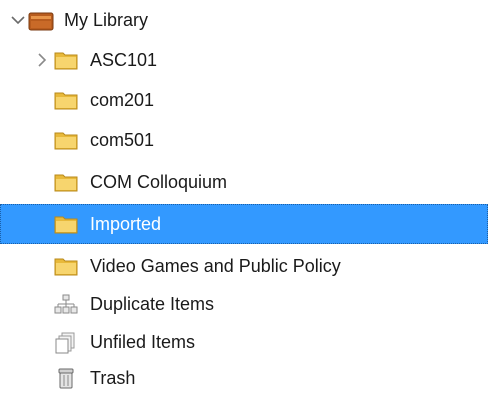 The image size is (488, 398). What do you see at coordinates (42, 60) in the screenshot?
I see `chevron-right-icon` at bounding box center [42, 60].